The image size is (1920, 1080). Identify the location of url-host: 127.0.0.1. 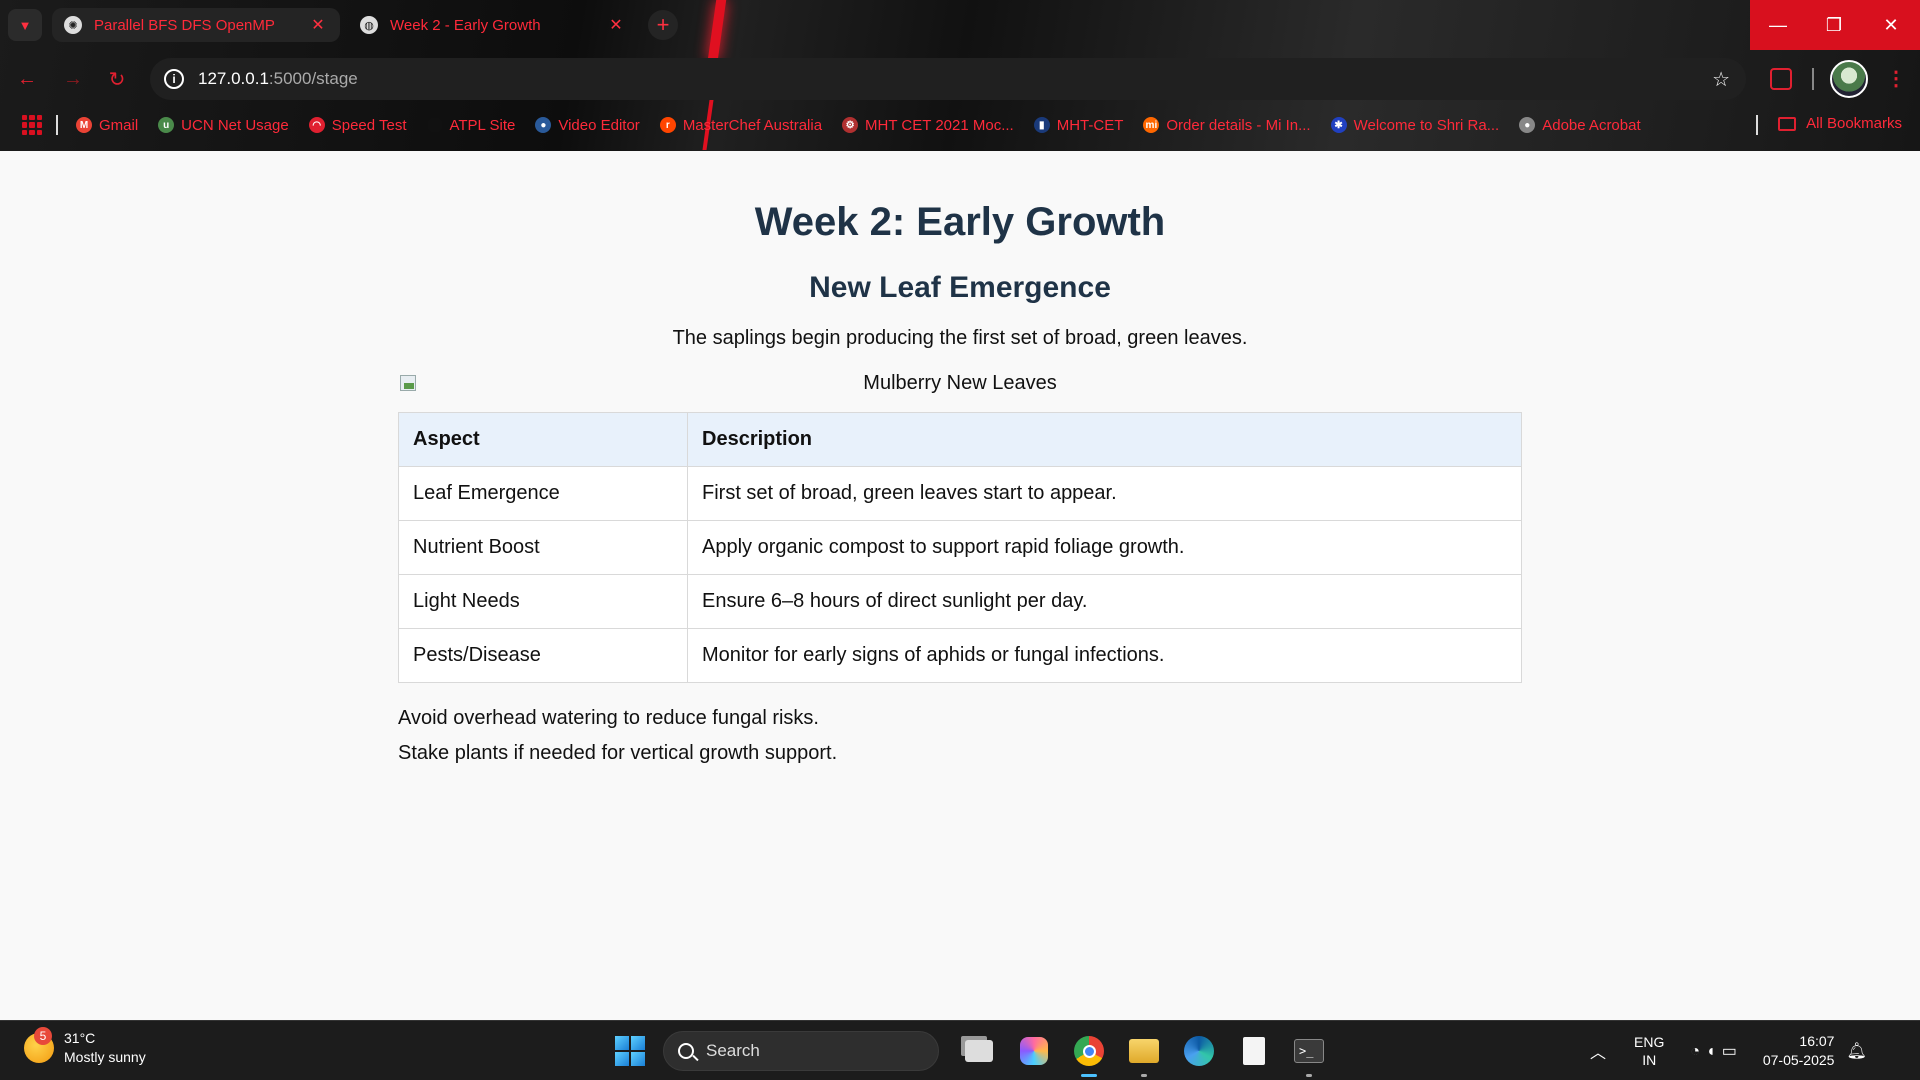
(233, 78).